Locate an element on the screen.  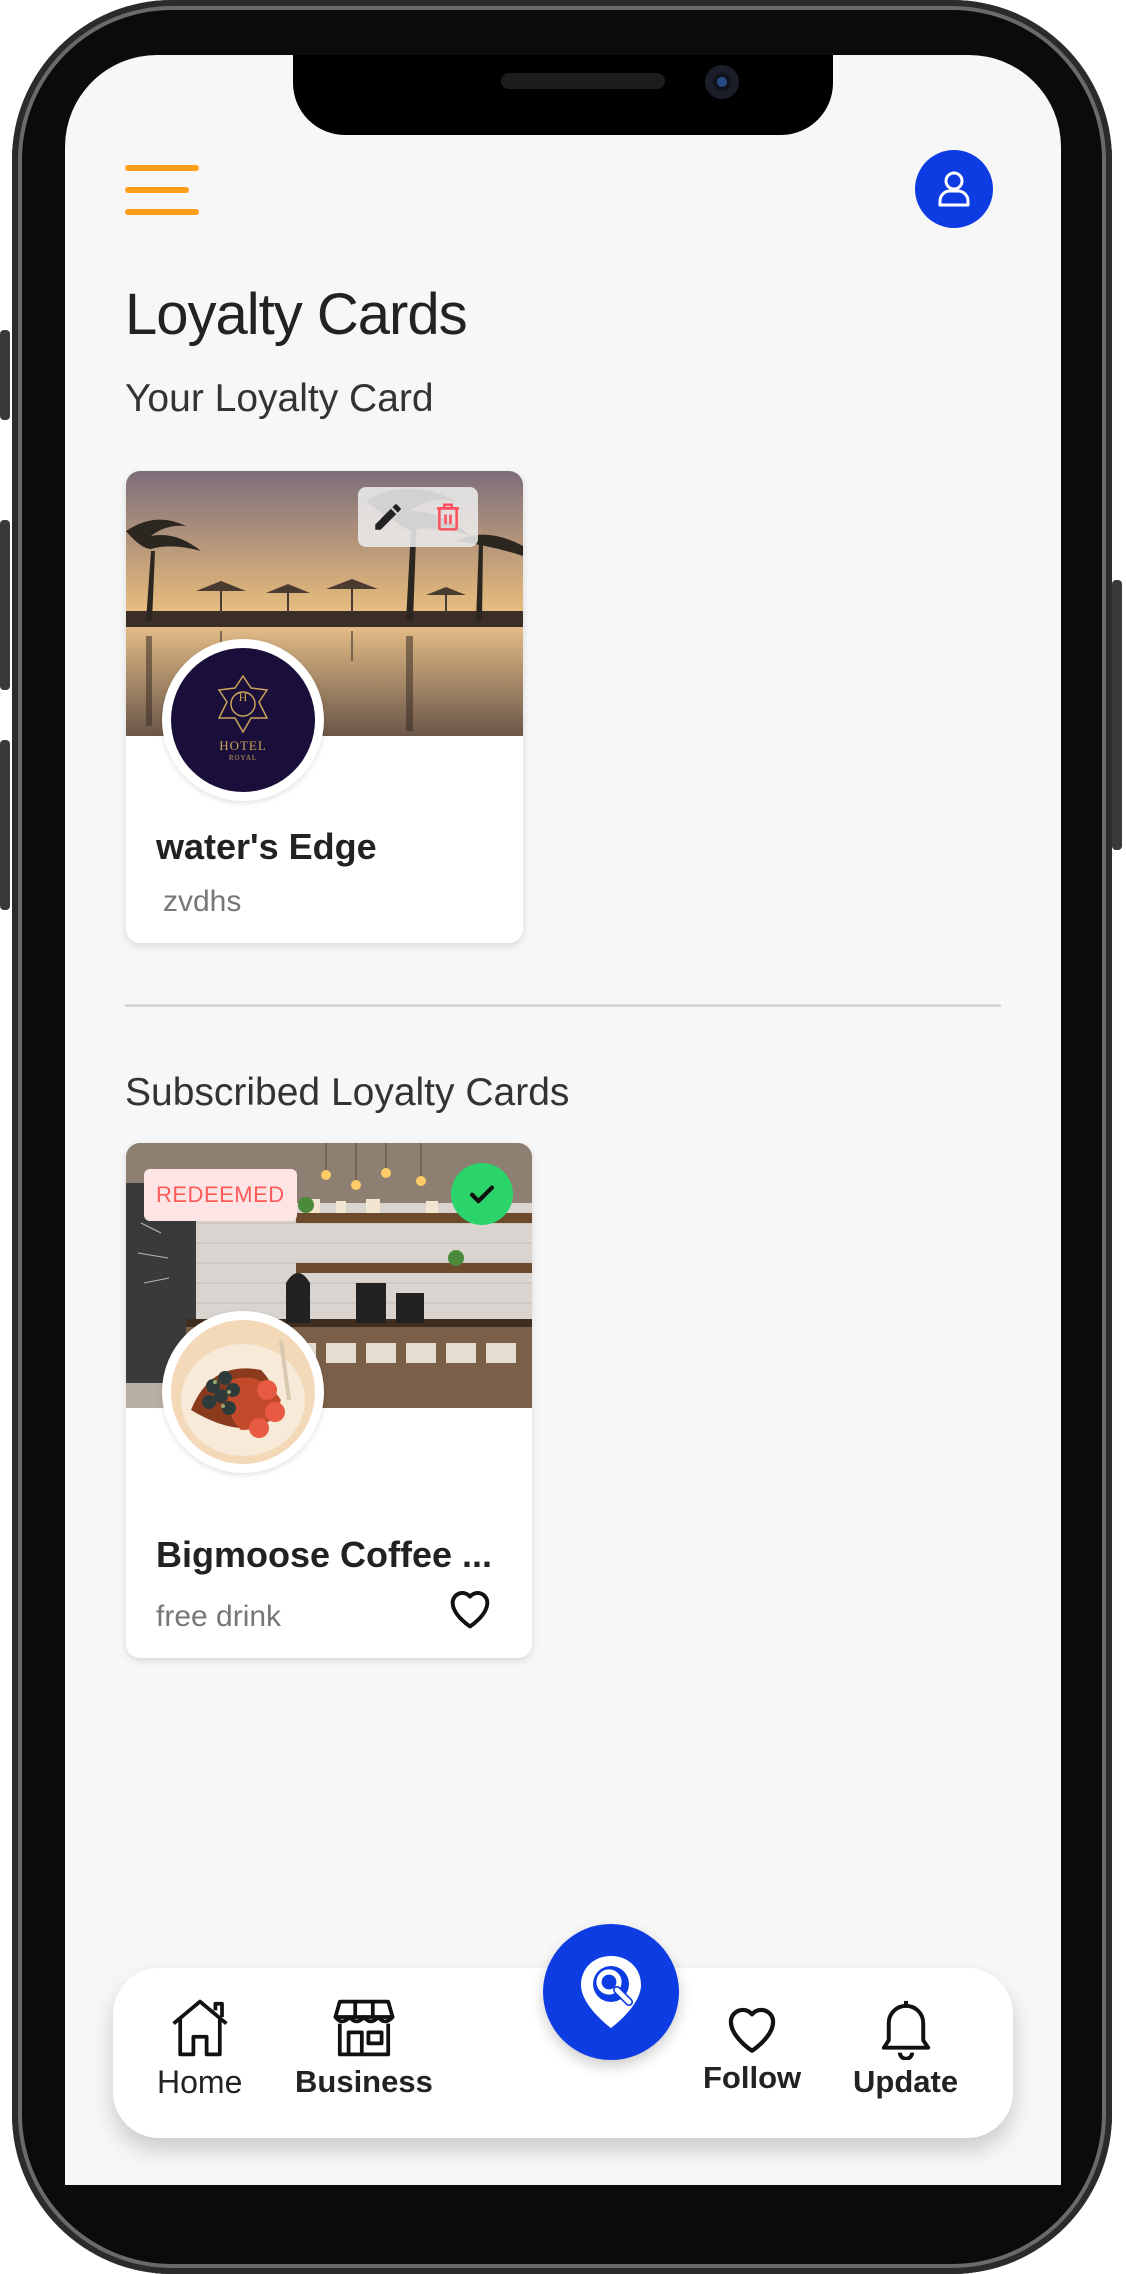
heart-outline-icon is located at coordinates (470, 1607).